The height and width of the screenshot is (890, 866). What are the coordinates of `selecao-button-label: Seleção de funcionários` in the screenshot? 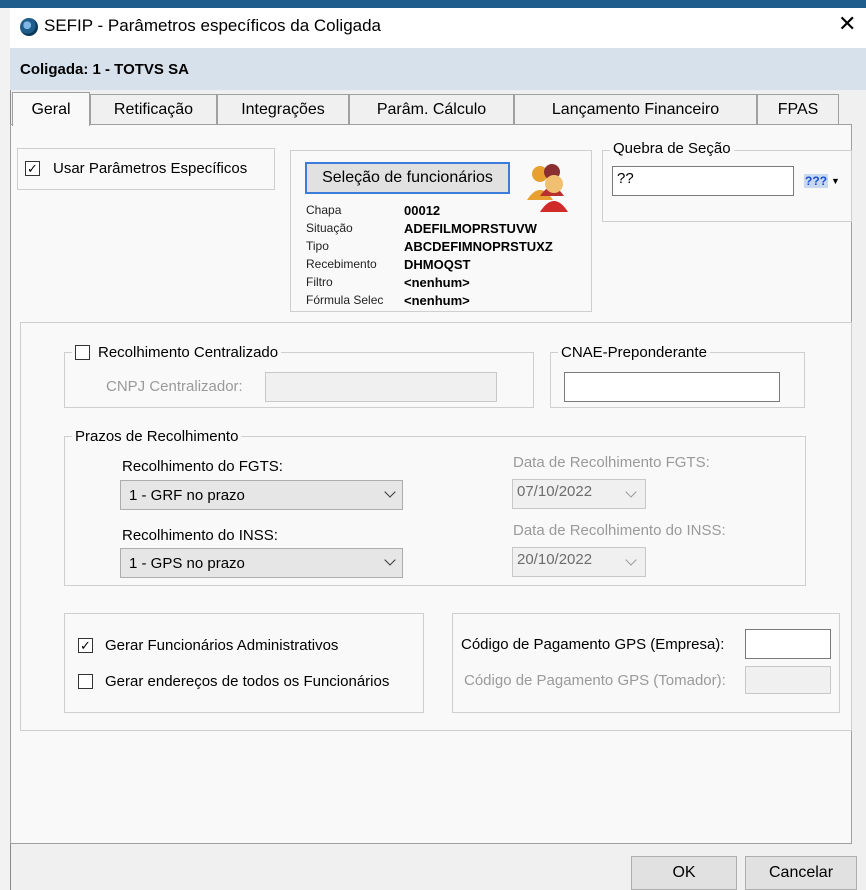 It's located at (407, 177).